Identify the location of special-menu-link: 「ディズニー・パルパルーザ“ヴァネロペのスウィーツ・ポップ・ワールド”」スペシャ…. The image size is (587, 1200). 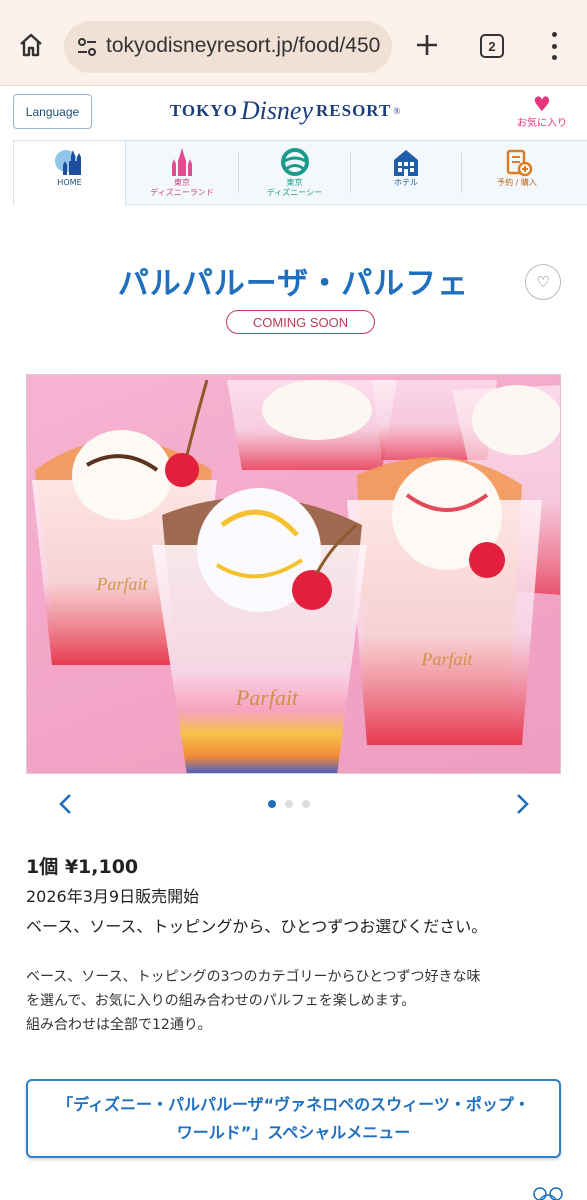
(293, 1118).